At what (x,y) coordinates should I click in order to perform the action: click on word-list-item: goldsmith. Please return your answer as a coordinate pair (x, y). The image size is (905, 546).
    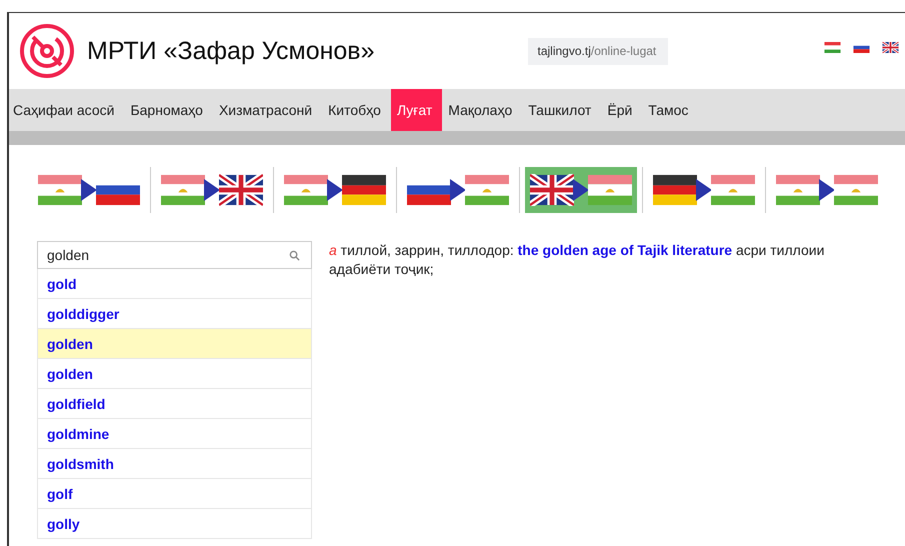
    Looking at the image, I should click on (174, 464).